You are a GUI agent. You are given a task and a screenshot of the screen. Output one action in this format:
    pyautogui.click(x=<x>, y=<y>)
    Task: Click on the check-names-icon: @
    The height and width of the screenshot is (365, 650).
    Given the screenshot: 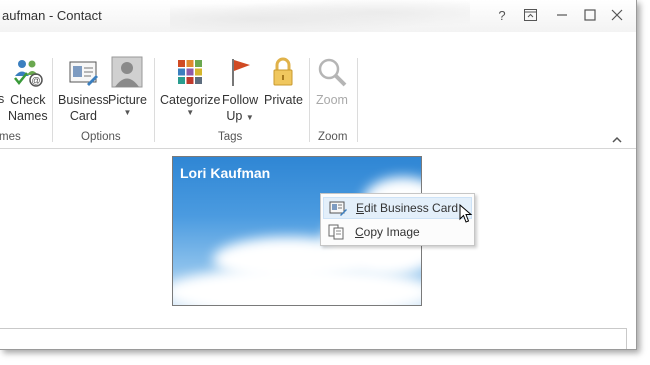 What is the action you would take?
    pyautogui.click(x=28, y=72)
    